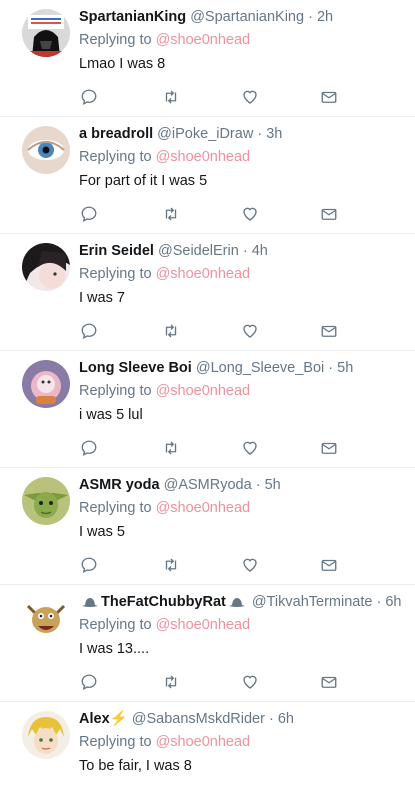 The height and width of the screenshot is (812, 415). I want to click on tweet-header: a breadroll @iPoke_iDraw · 3h, so click(243, 134).